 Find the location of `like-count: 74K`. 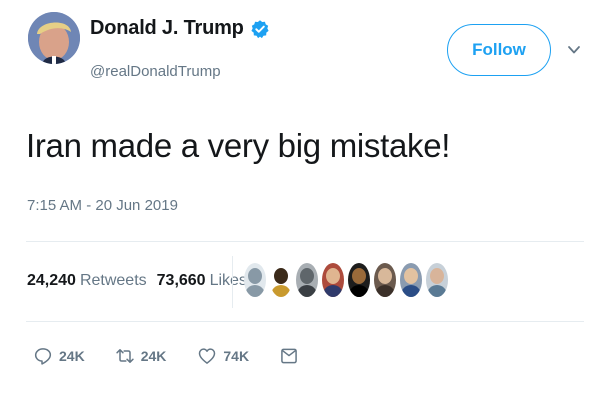

like-count: 74K is located at coordinates (236, 356).